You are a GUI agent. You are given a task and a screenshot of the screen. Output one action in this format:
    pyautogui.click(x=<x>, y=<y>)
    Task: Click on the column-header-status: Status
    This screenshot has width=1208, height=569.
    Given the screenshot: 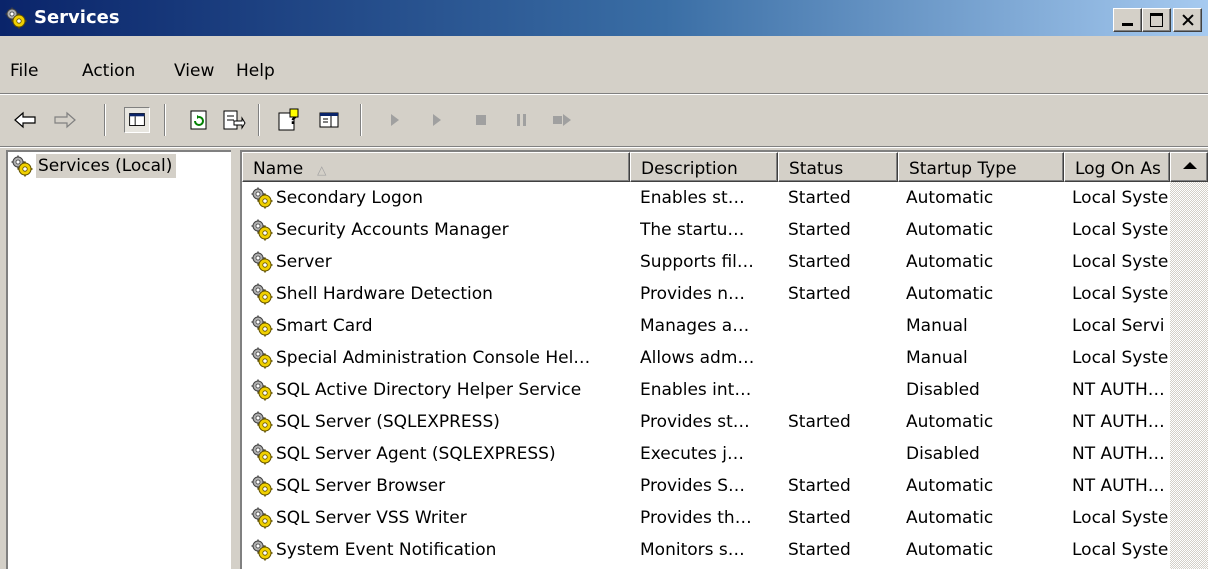 What is the action you would take?
    pyautogui.click(x=838, y=167)
    